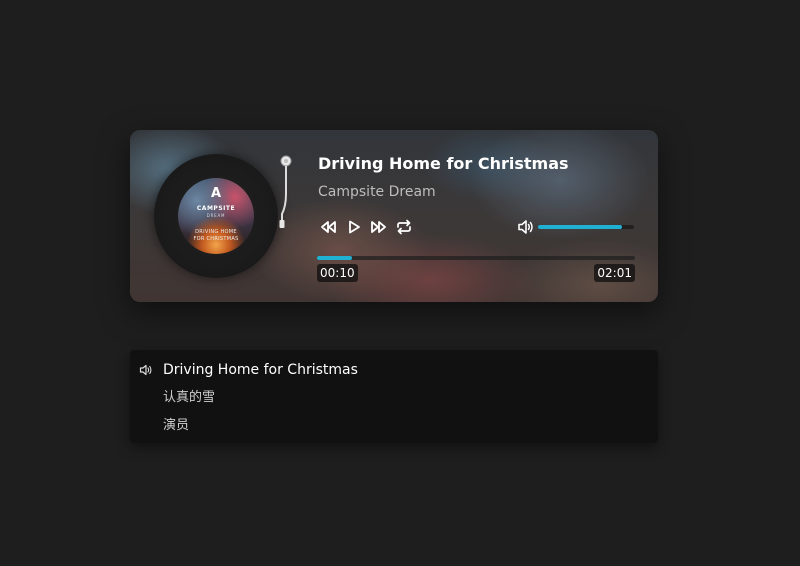  What do you see at coordinates (260, 370) in the screenshot?
I see `playlist-item-label: Driving Home for Christmas` at bounding box center [260, 370].